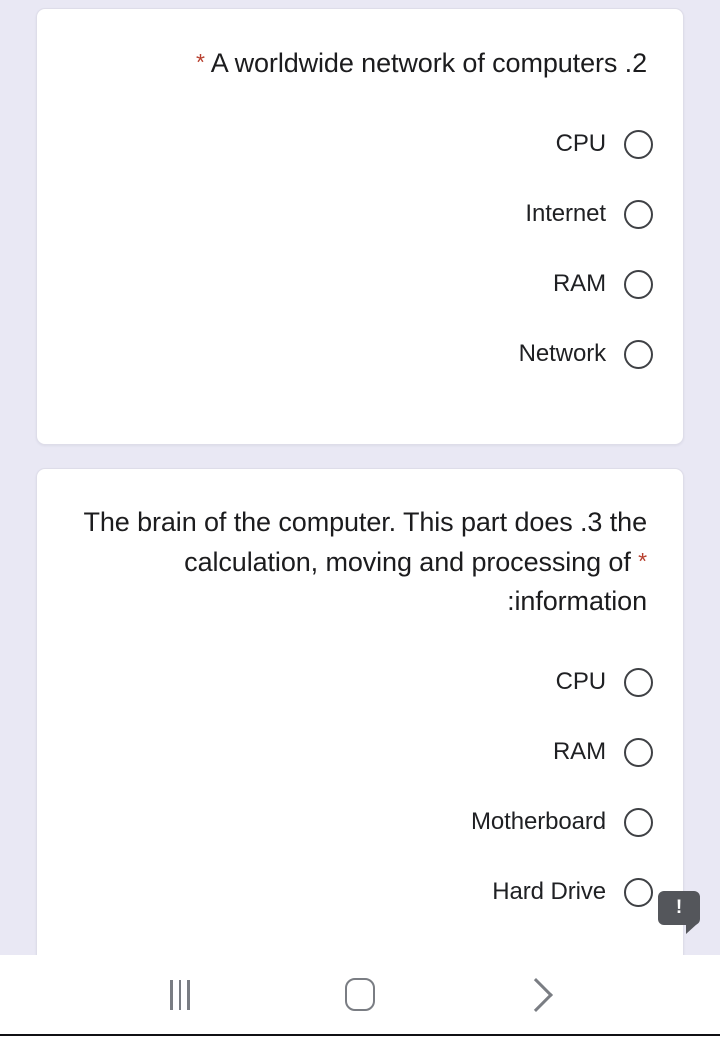 The height and width of the screenshot is (1040, 720). I want to click on option-label: Internet, so click(565, 213).